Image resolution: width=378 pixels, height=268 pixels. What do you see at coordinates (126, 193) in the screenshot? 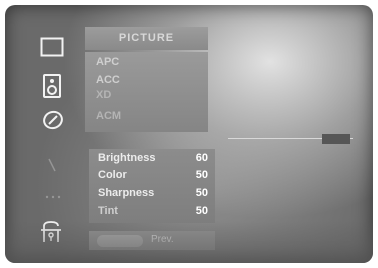
I see `sharpness-label: Sharpness` at bounding box center [126, 193].